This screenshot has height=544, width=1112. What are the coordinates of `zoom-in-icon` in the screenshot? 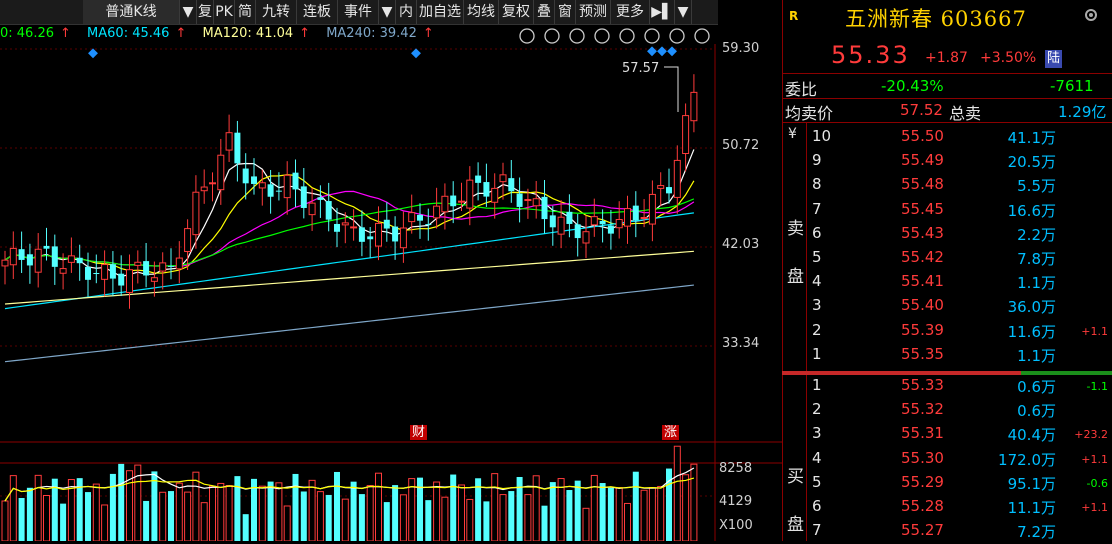 It's located at (677, 36).